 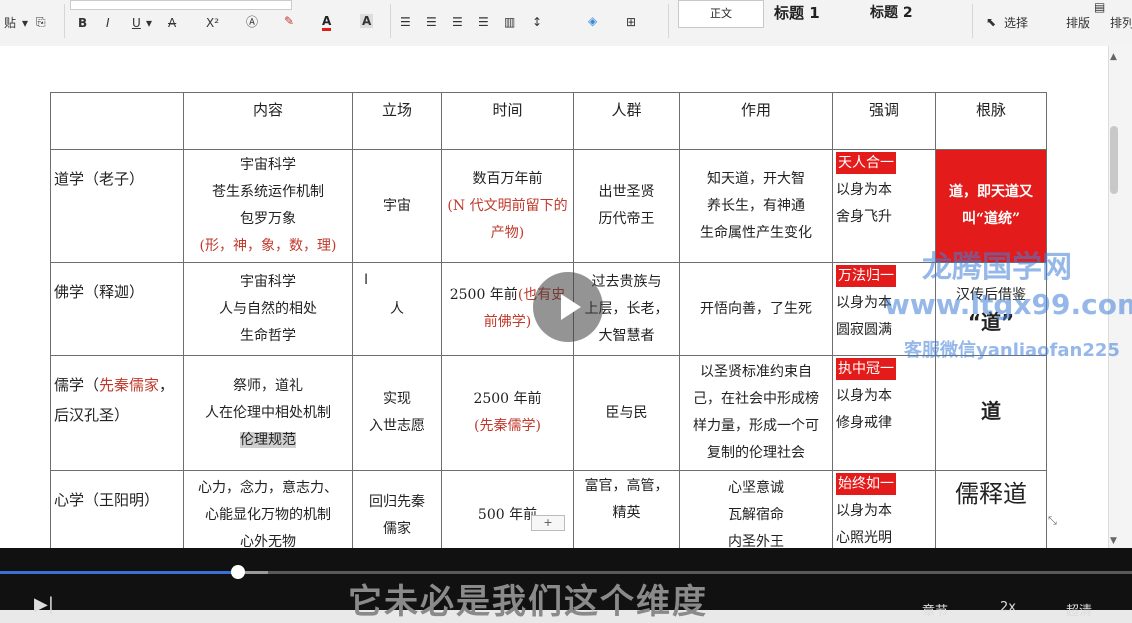 What do you see at coordinates (268, 246) in the screenshot?
I see `content-line-red: (形，神，象，数，理)` at bounding box center [268, 246].